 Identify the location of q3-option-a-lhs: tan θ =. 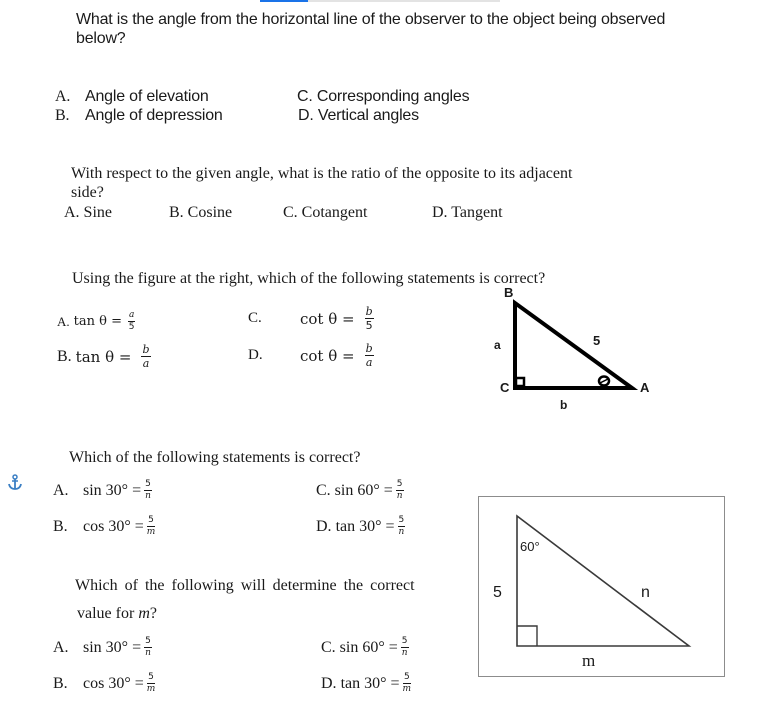
(97, 321).